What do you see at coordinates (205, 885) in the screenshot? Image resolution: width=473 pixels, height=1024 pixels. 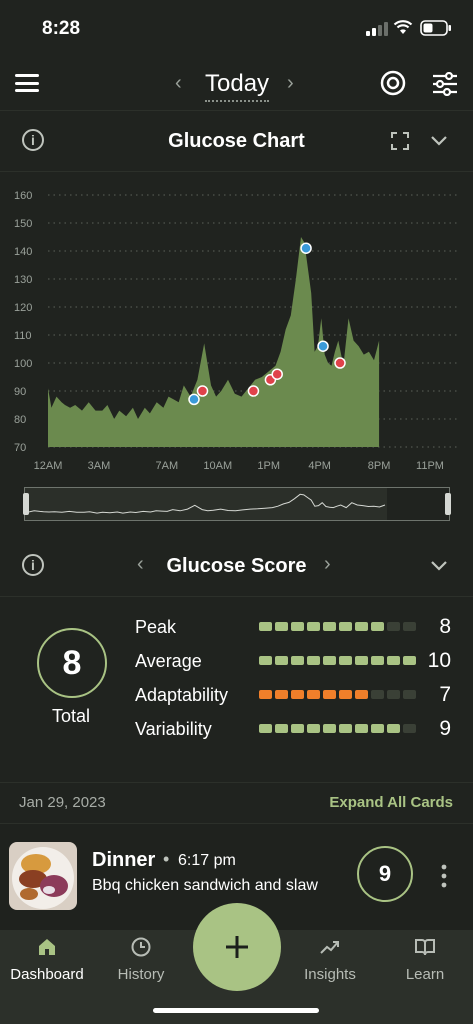 I see `meal-description: Bbq chicken sandwich and slaw` at bounding box center [205, 885].